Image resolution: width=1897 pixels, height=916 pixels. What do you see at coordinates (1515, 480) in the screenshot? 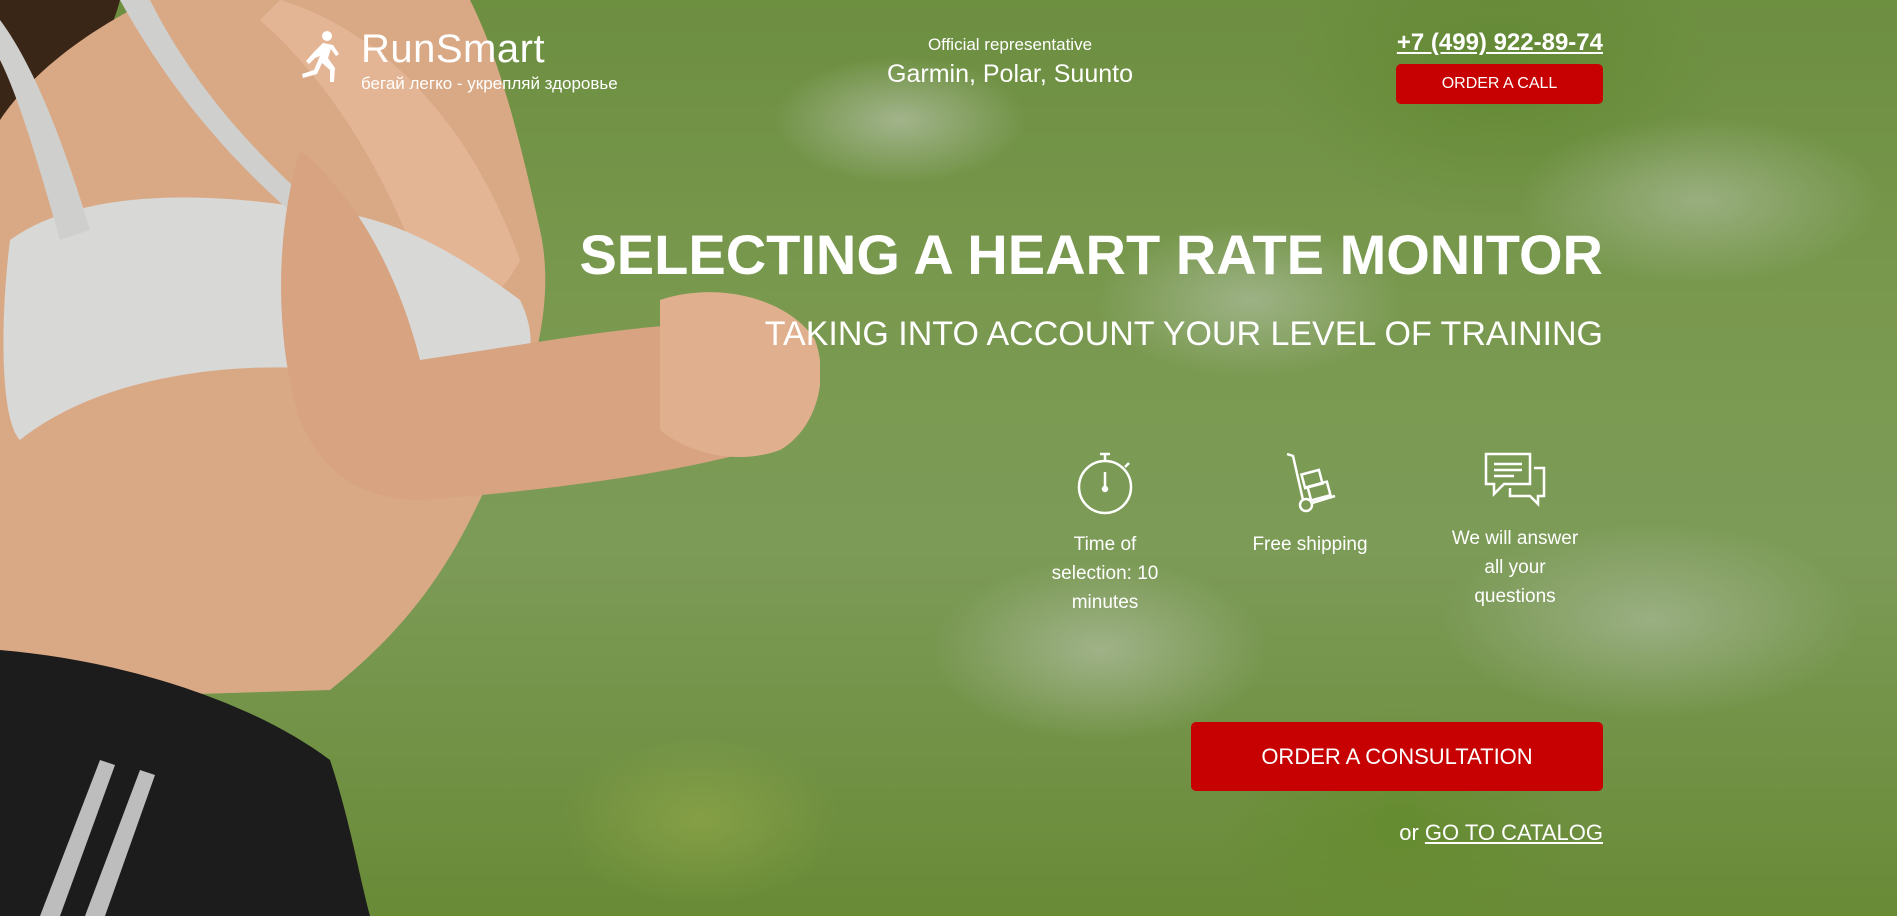
I see `chat-bubbles-icon` at bounding box center [1515, 480].